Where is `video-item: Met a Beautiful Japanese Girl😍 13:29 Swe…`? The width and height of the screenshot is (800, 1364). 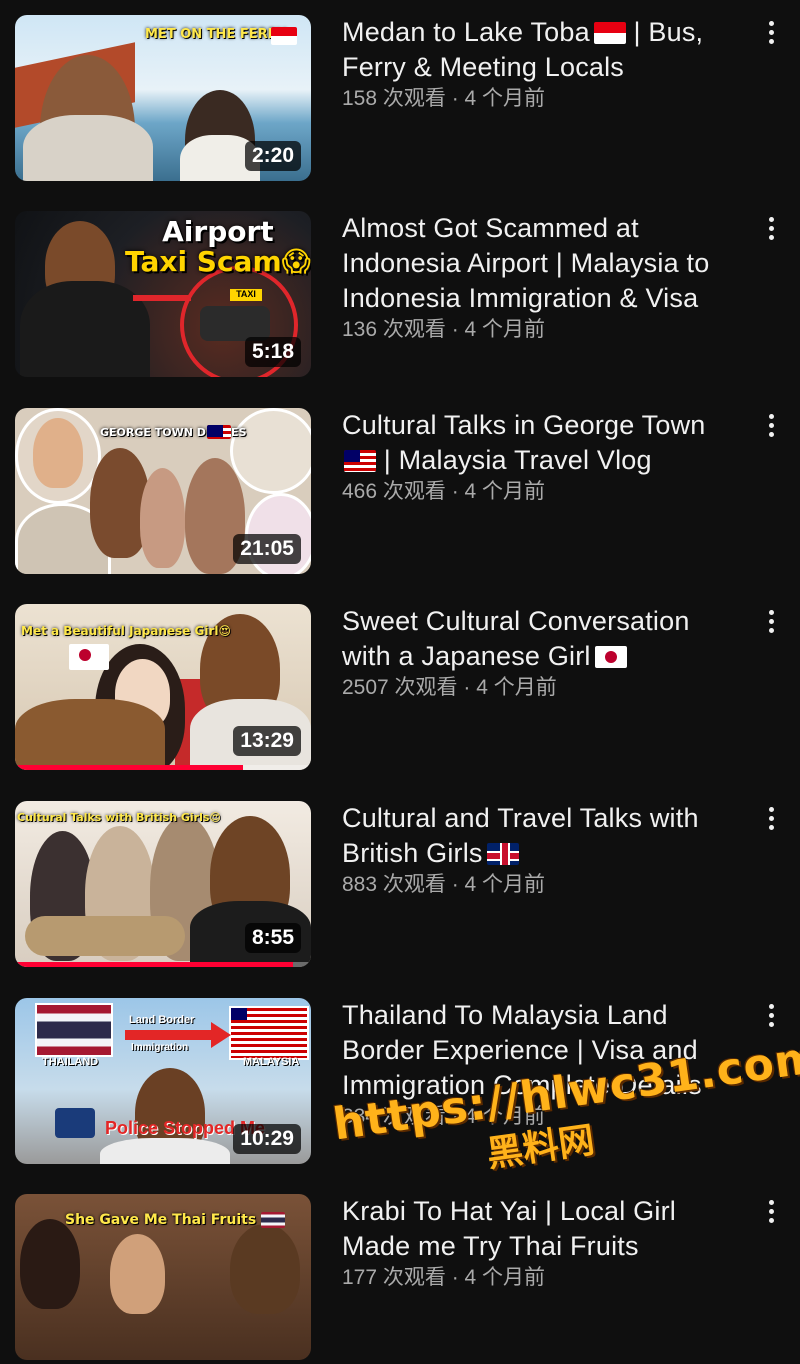 video-item: Met a Beautiful Japanese Girl😍 13:29 Swe… is located at coordinates (400, 689).